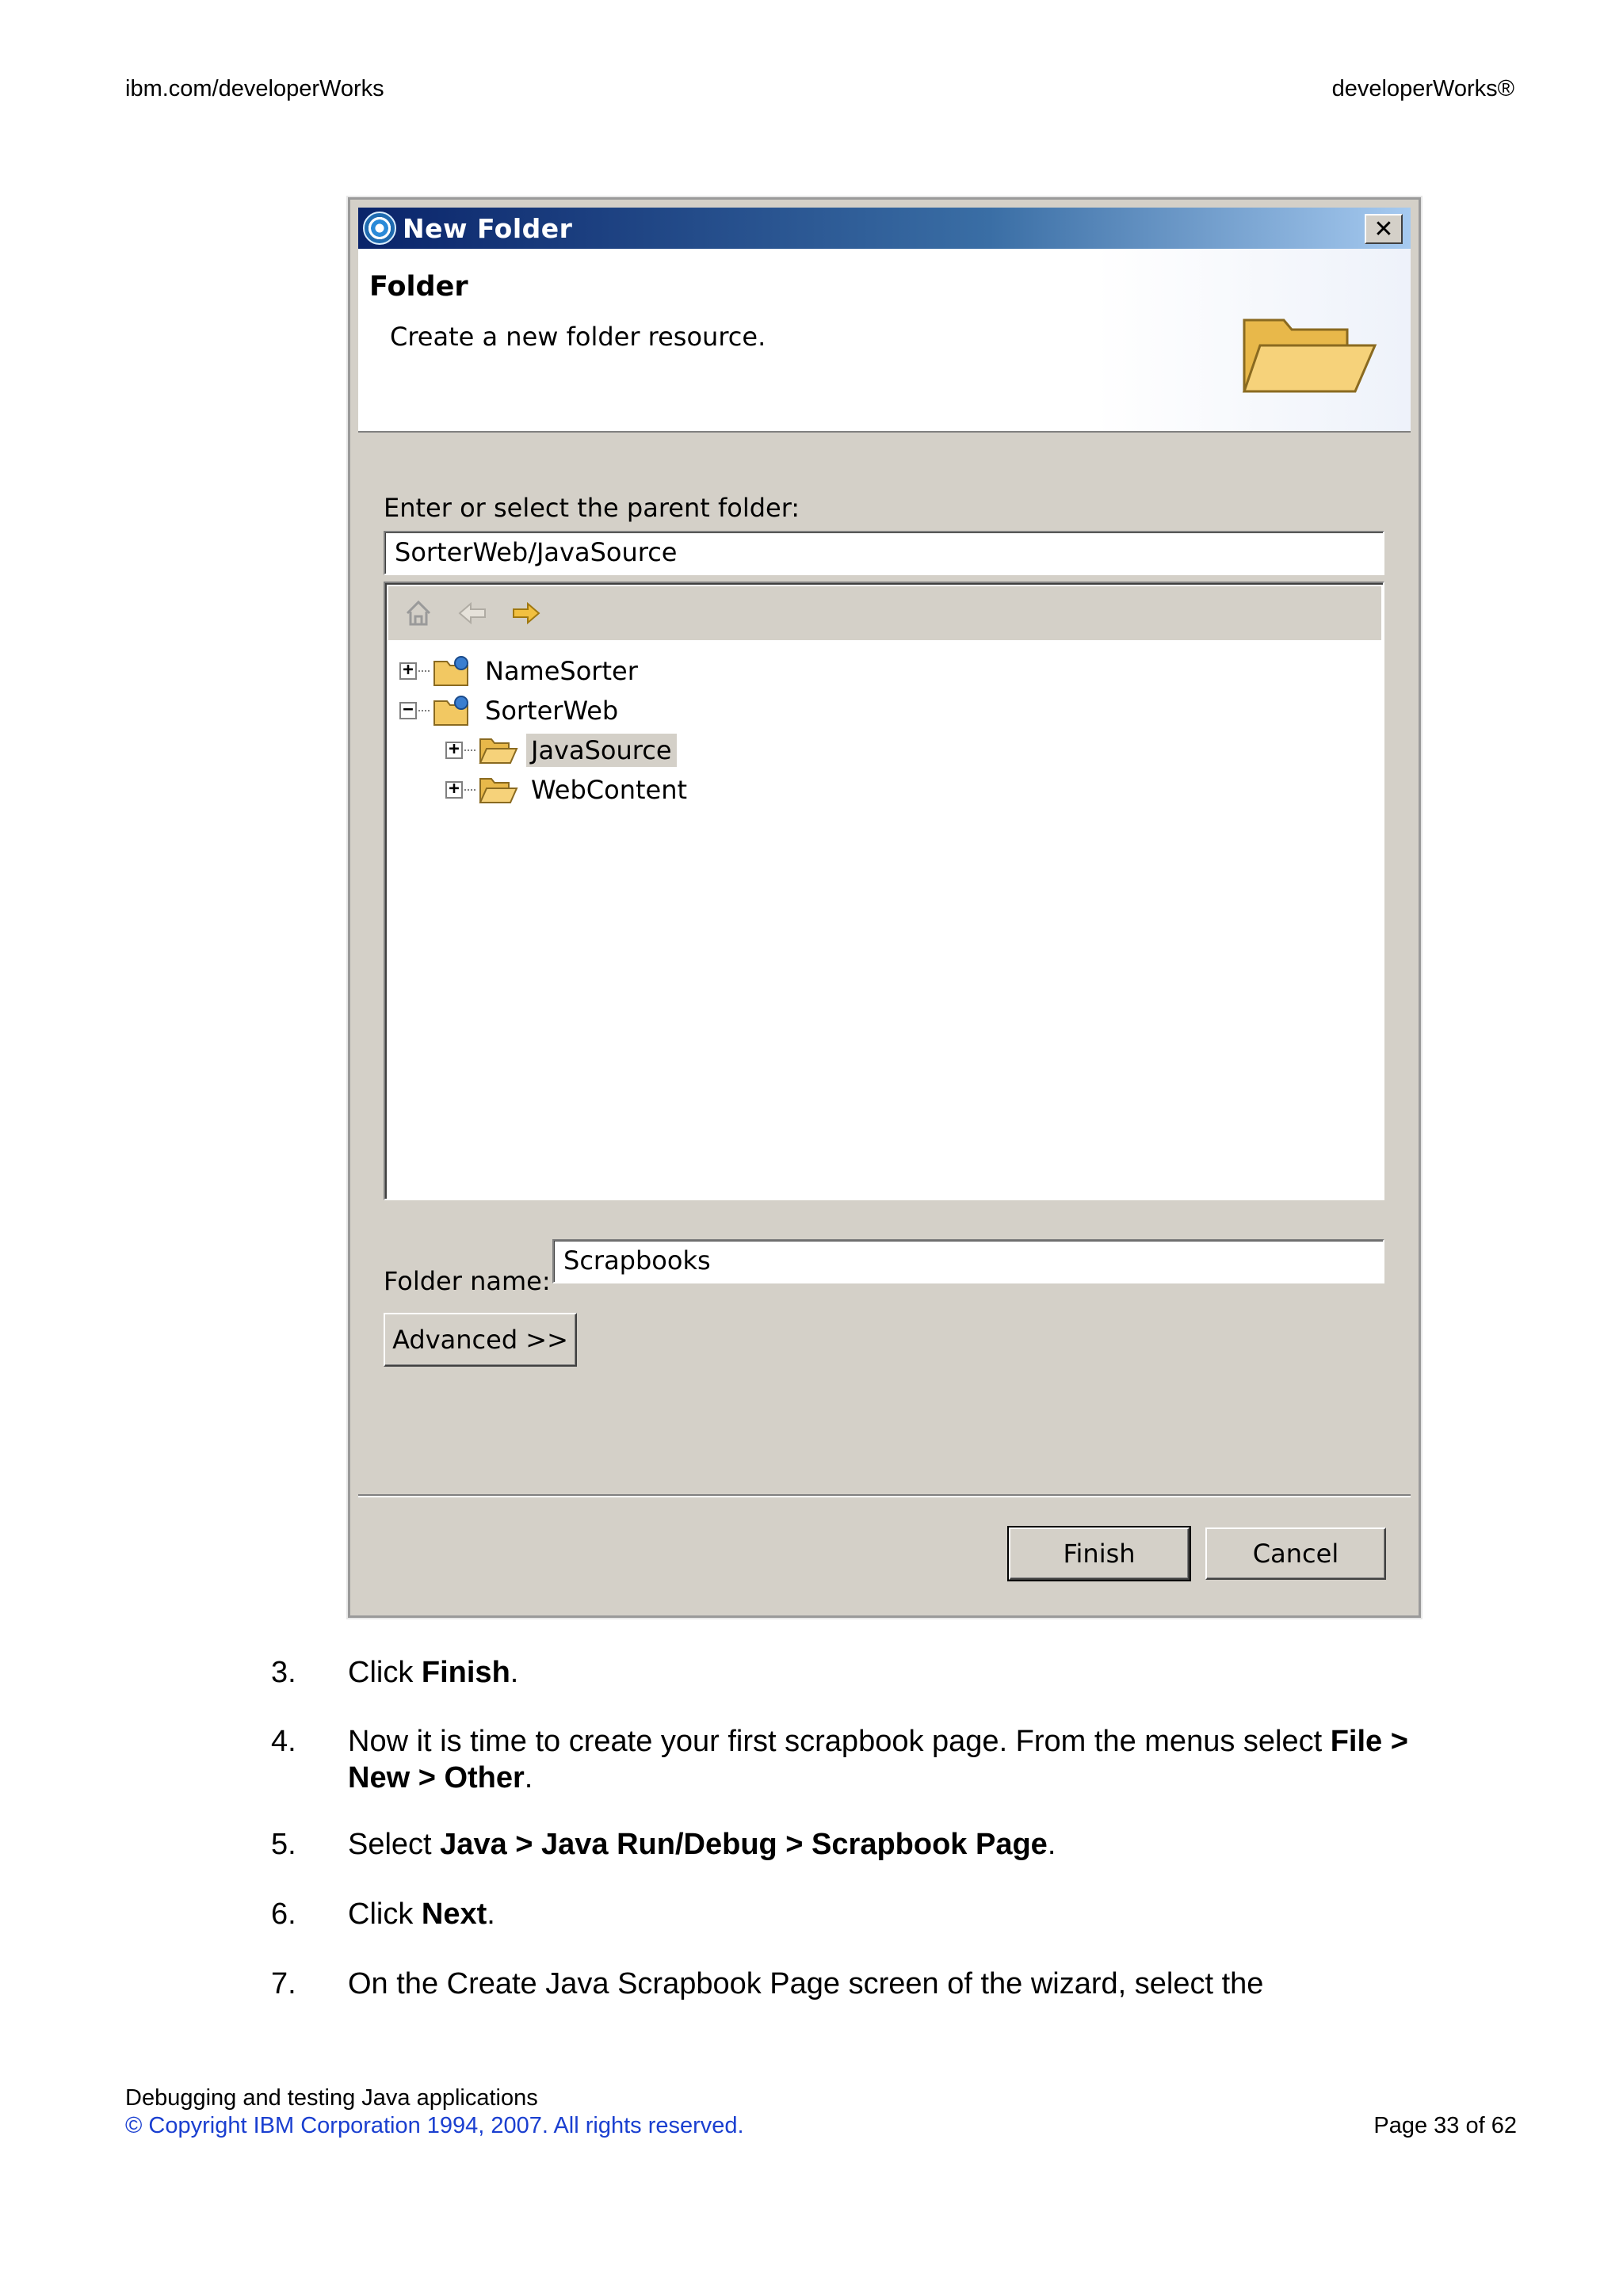 This screenshot has height=2296, width=1623. What do you see at coordinates (601, 750) in the screenshot?
I see `tree-node-label: JavaSource` at bounding box center [601, 750].